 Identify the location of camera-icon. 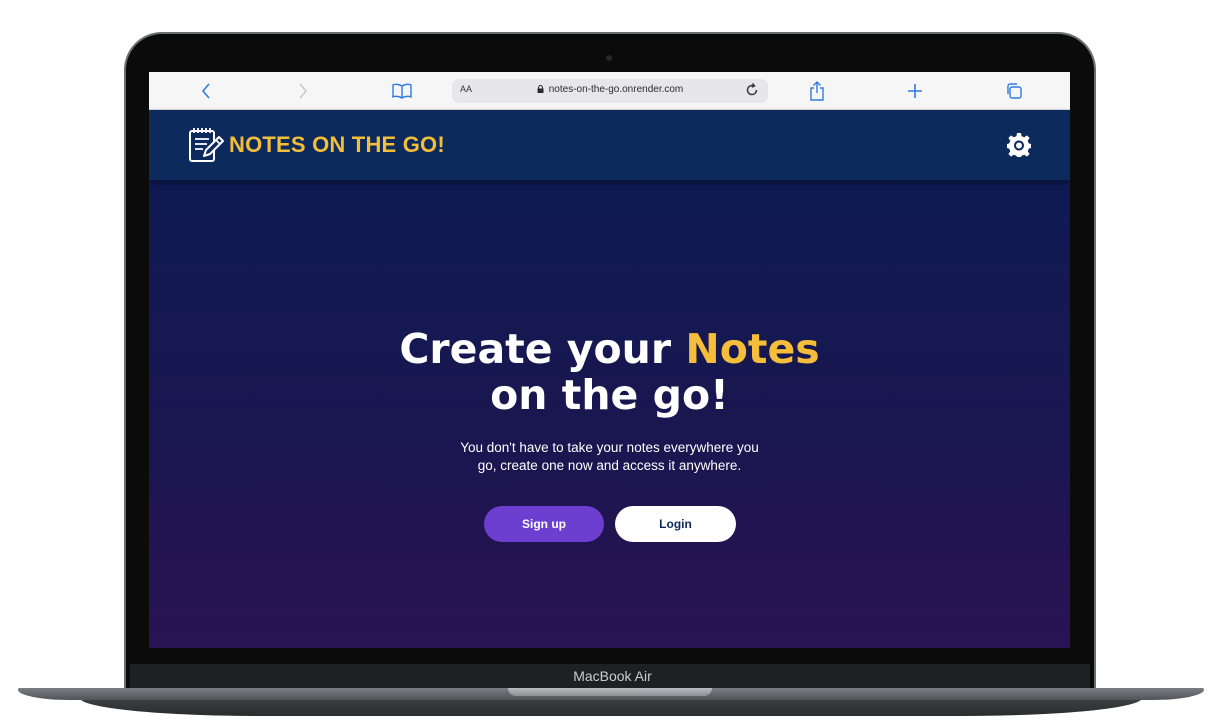
(609, 58).